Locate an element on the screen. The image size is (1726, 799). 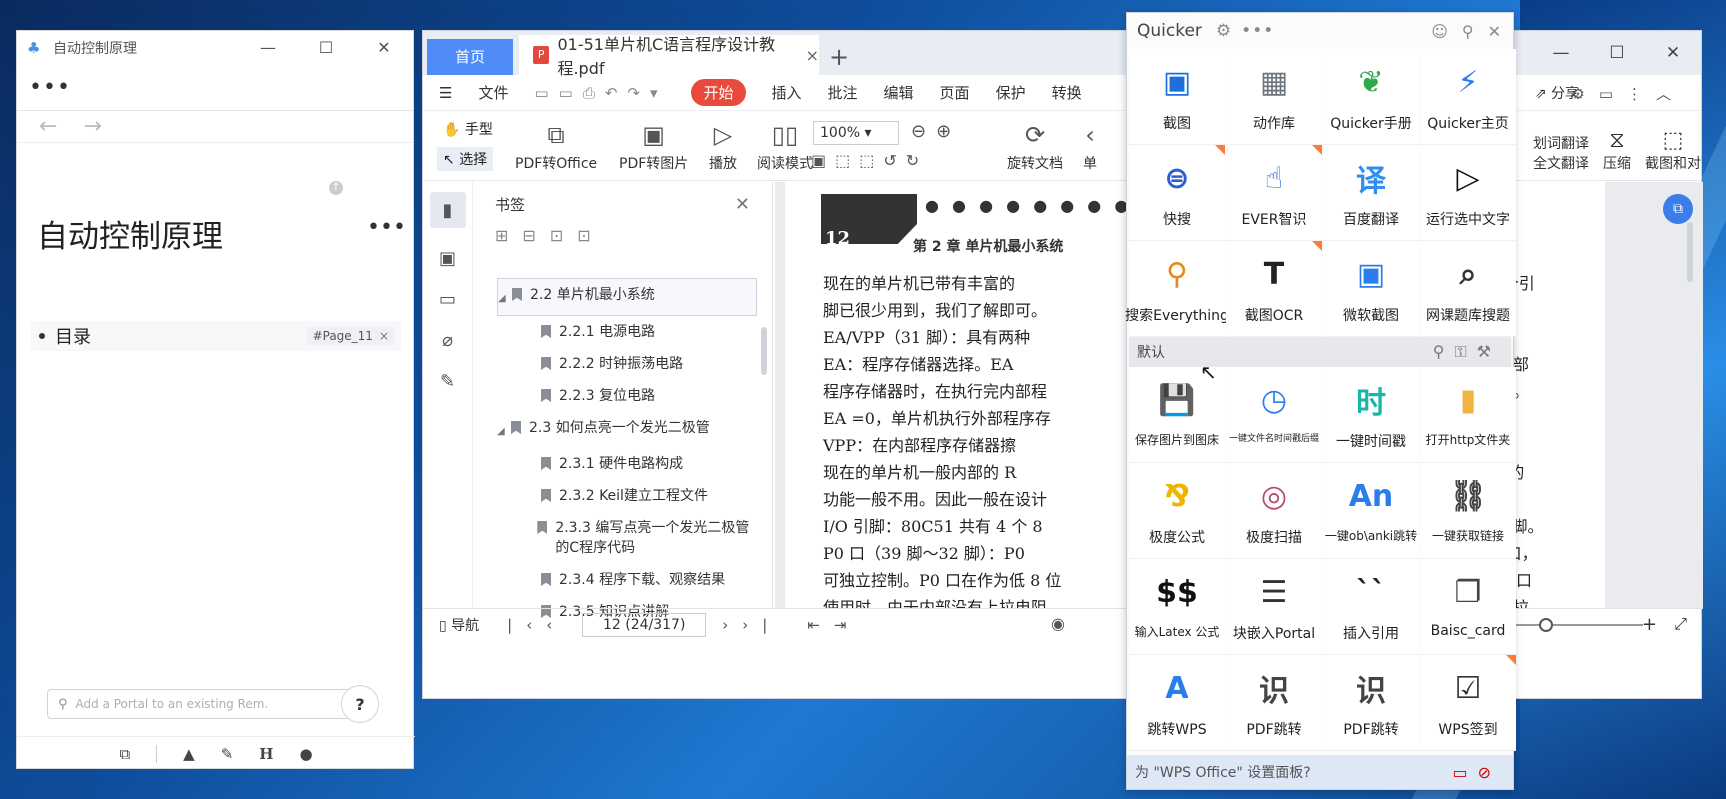
quicker-action: ⊜ 快搜 is located at coordinates (1177, 193).